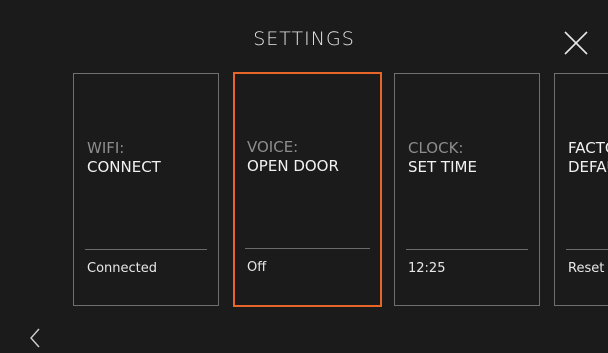 This screenshot has width=608, height=353. I want to click on back-button, so click(36, 338).